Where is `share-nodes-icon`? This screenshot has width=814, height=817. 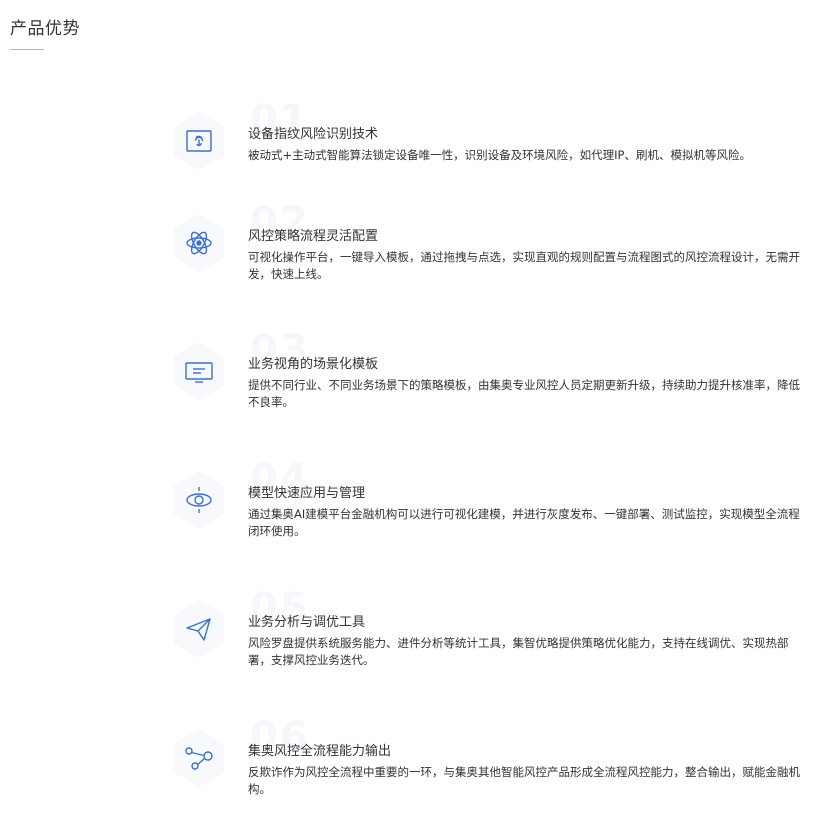 share-nodes-icon is located at coordinates (199, 758).